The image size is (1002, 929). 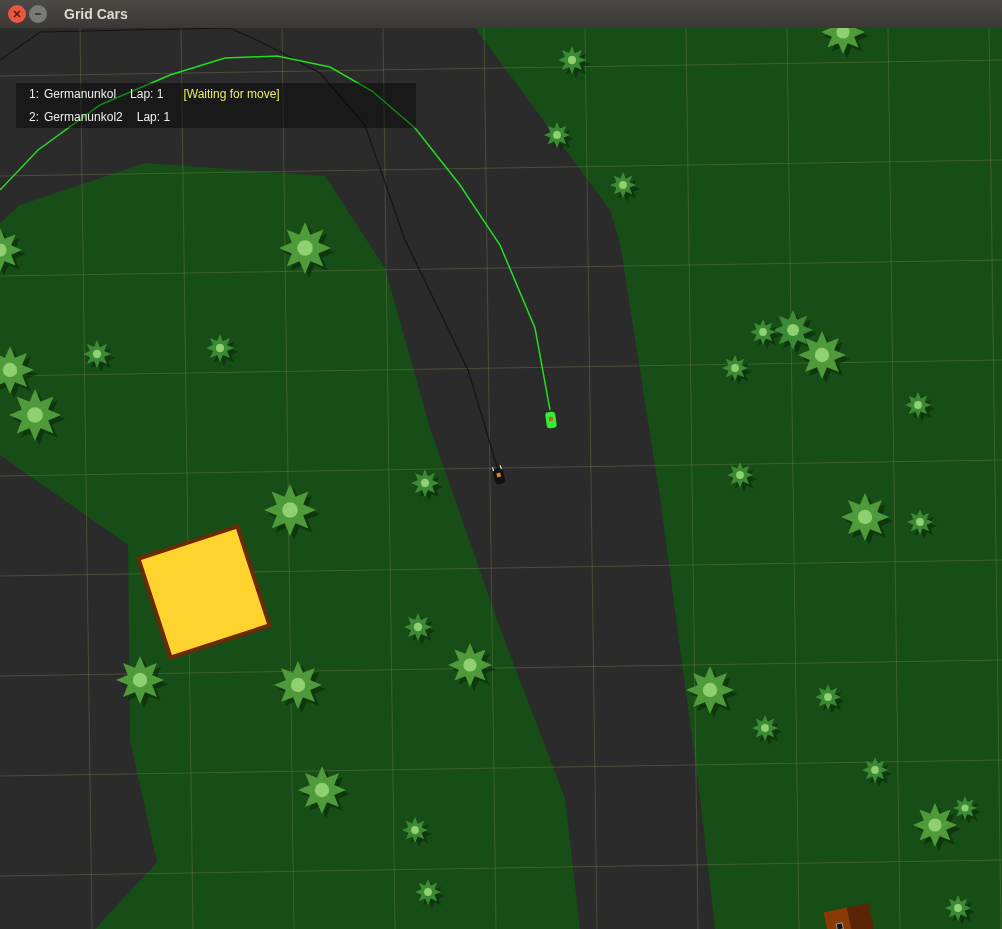 What do you see at coordinates (231, 94) in the screenshot?
I see `turn-status: [Waiting for move]` at bounding box center [231, 94].